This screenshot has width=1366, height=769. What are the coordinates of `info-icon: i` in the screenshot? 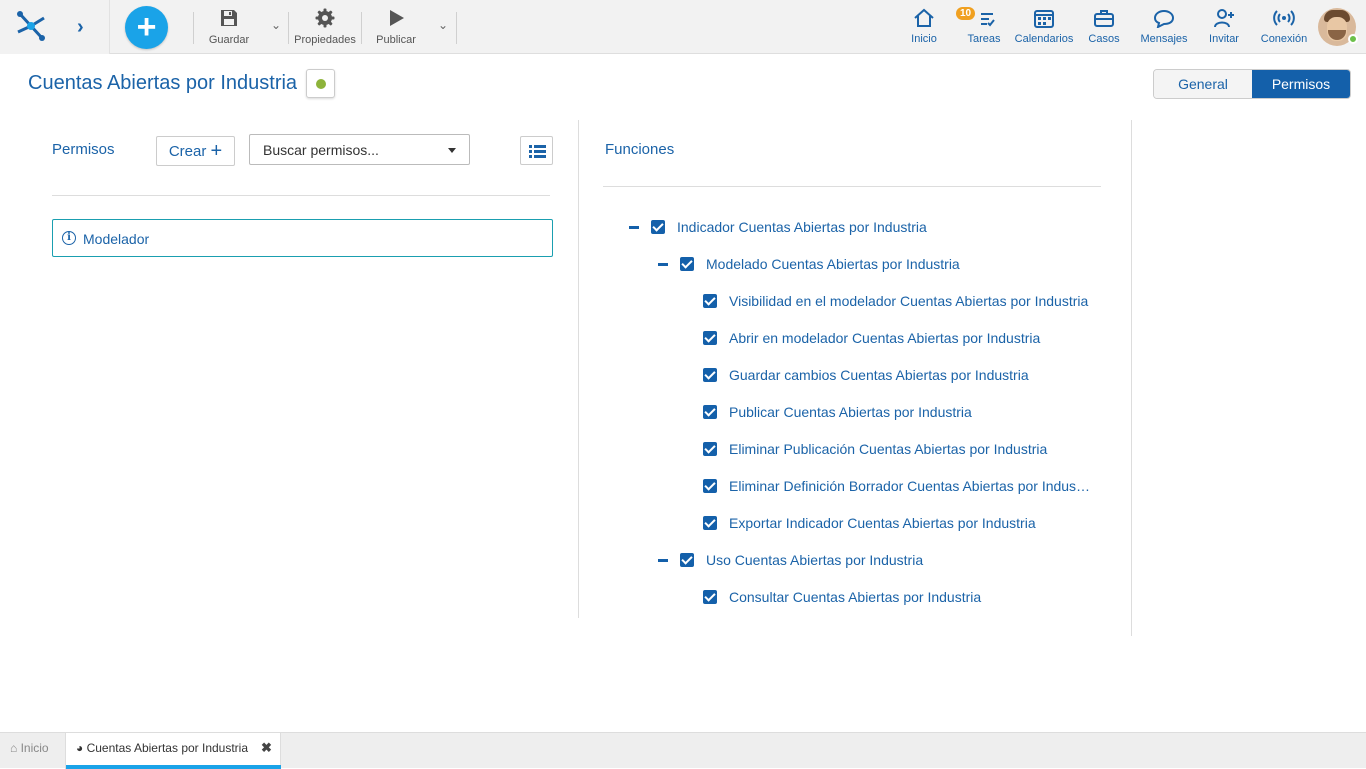 It's located at (69, 238).